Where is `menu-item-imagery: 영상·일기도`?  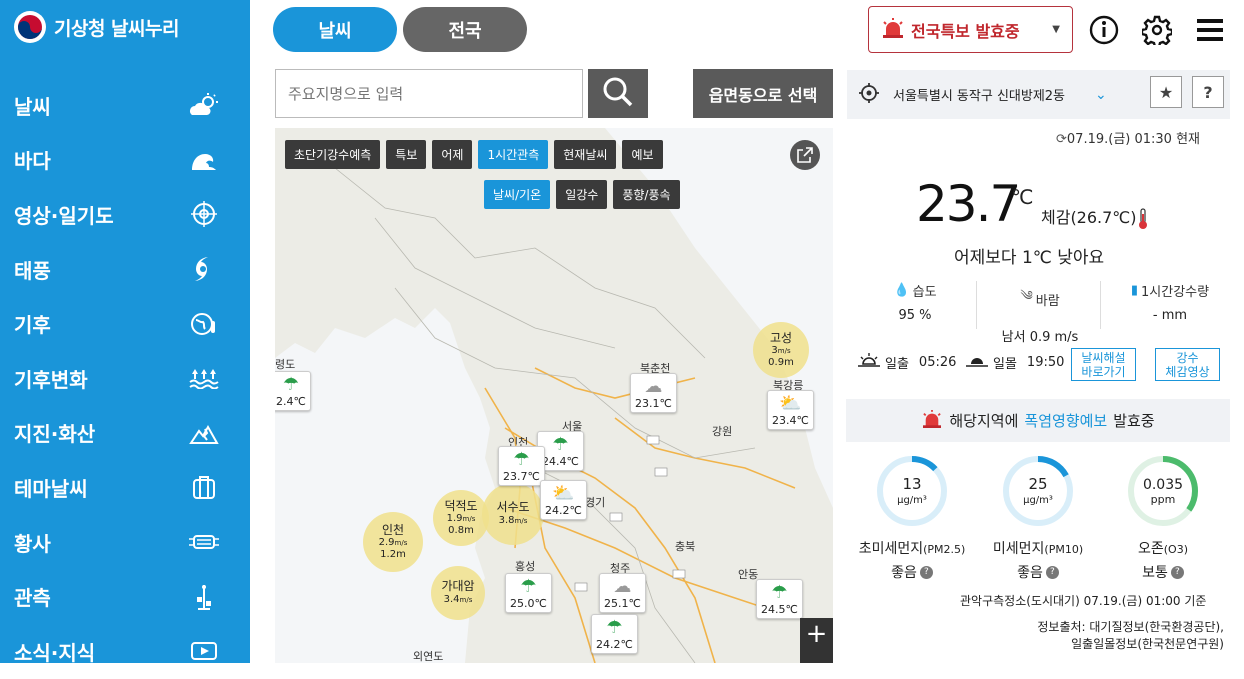
menu-item-imagery: 영상·일기도 is located at coordinates (125, 214).